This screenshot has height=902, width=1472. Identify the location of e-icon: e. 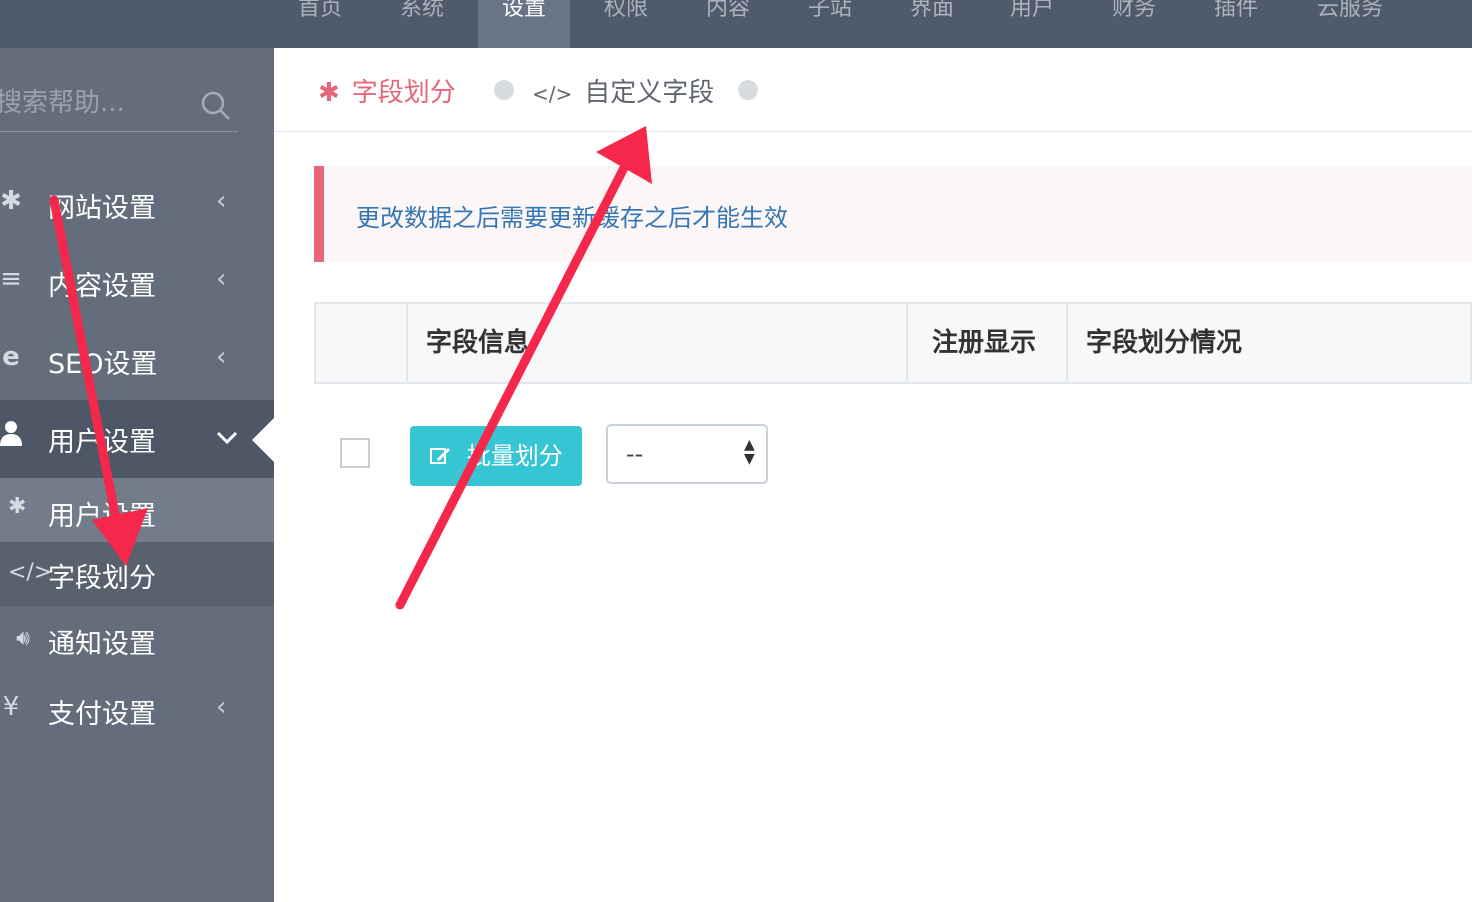
(11, 357).